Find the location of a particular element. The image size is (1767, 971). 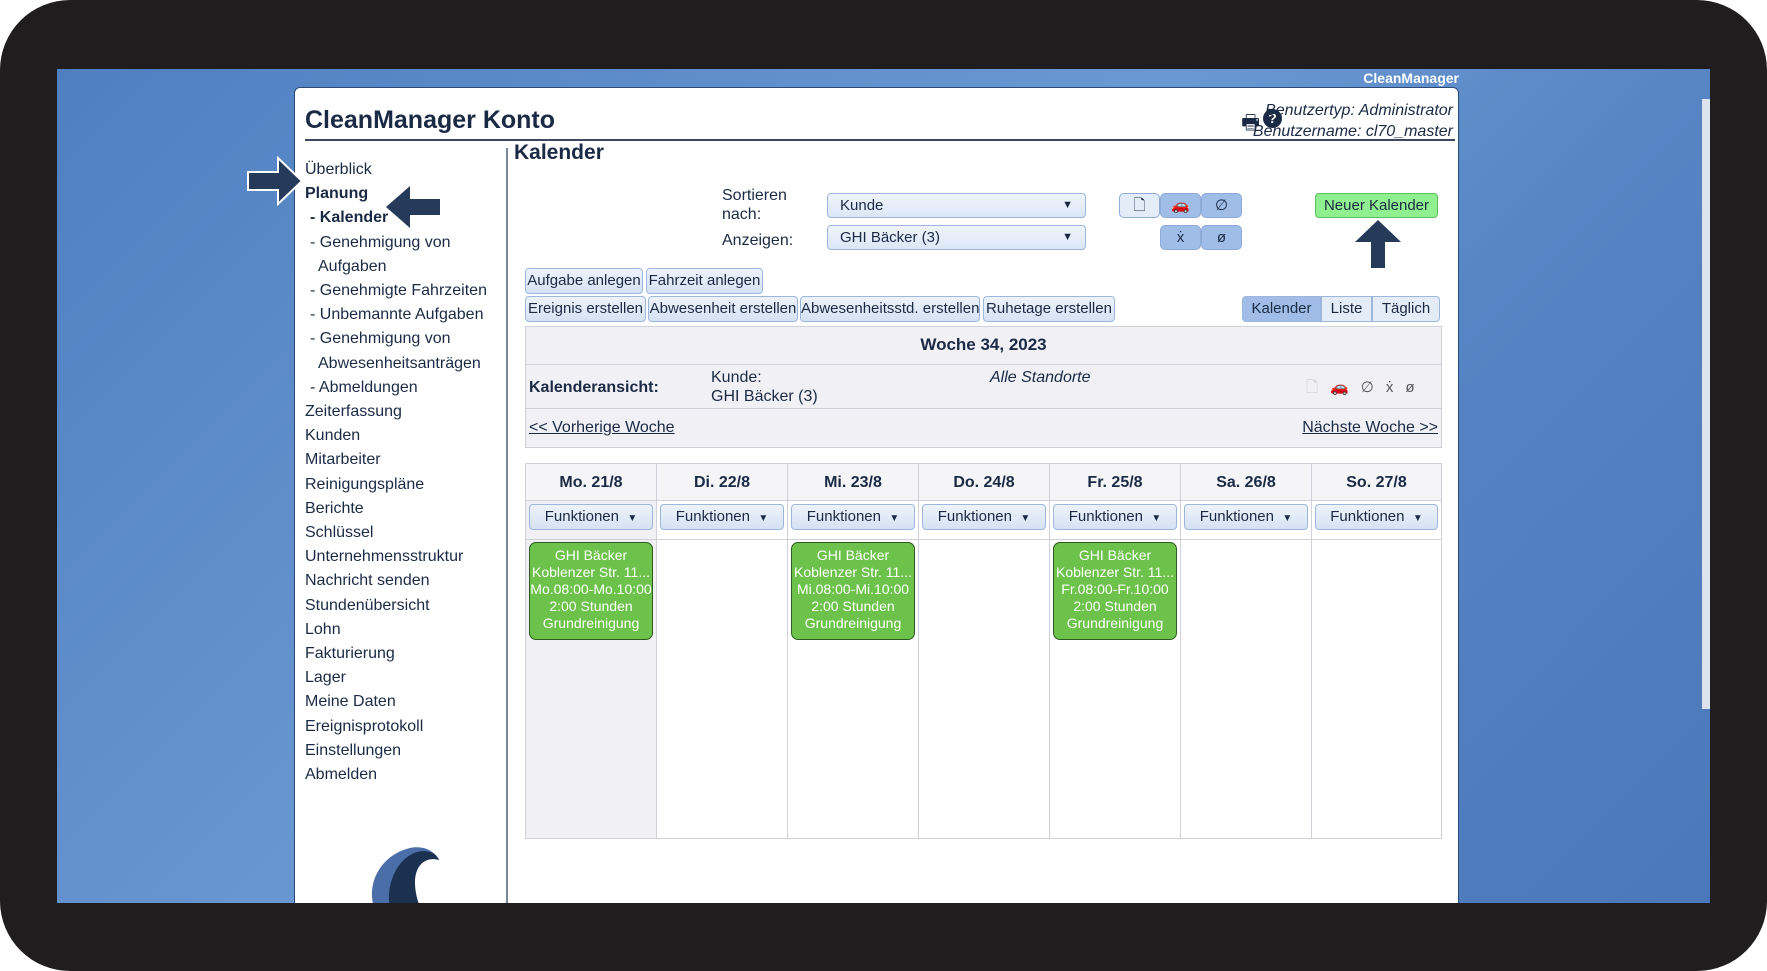

no-entry-filter-button: ∅ is located at coordinates (1221, 205).